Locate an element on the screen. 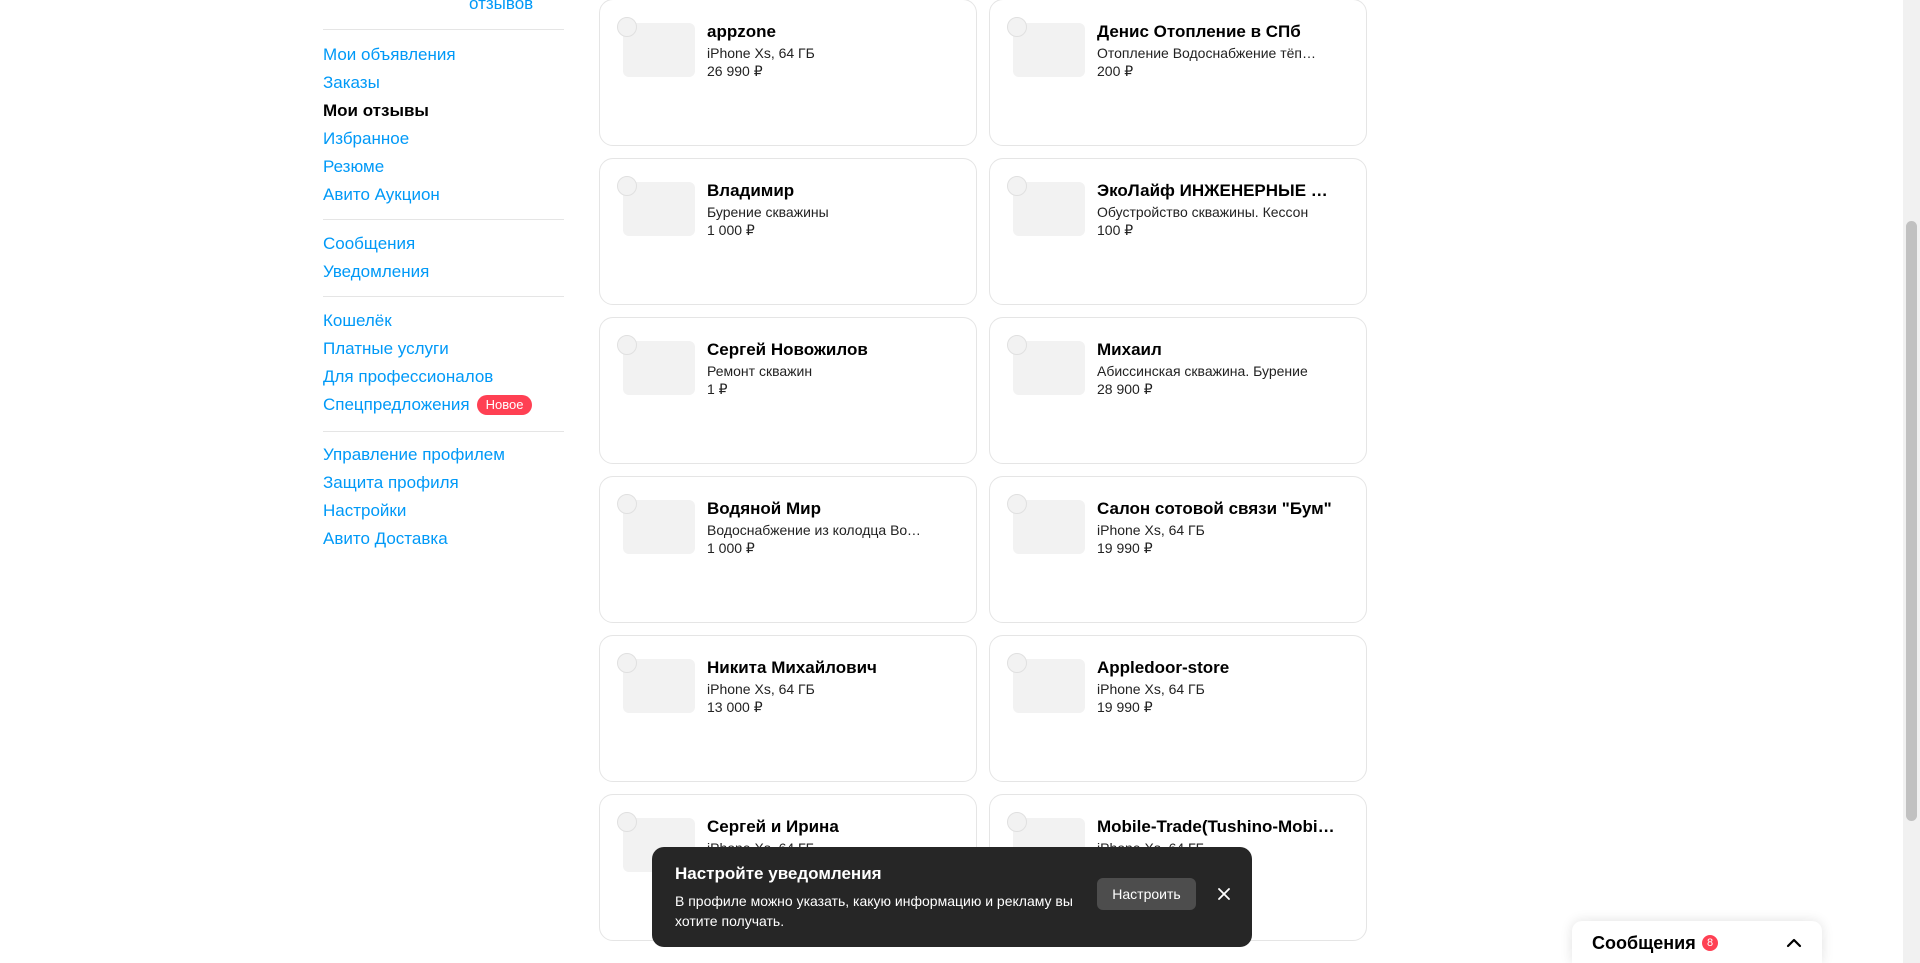 The image size is (1920, 963). sidebar-item-wallet: Кошелёк is located at coordinates (443, 321).